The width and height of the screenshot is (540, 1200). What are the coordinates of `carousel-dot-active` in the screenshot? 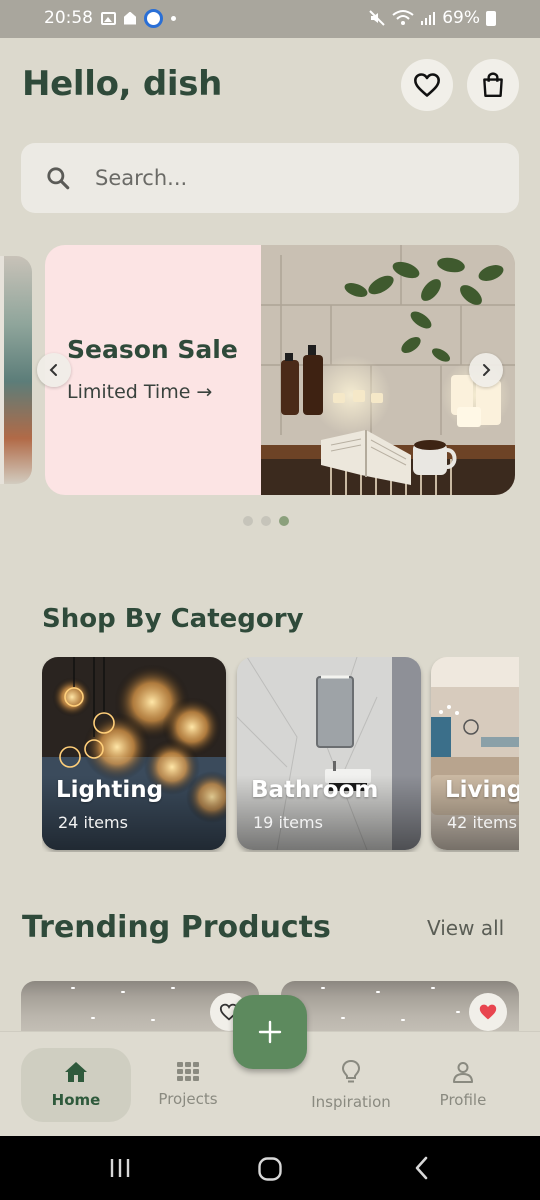 It's located at (284, 521).